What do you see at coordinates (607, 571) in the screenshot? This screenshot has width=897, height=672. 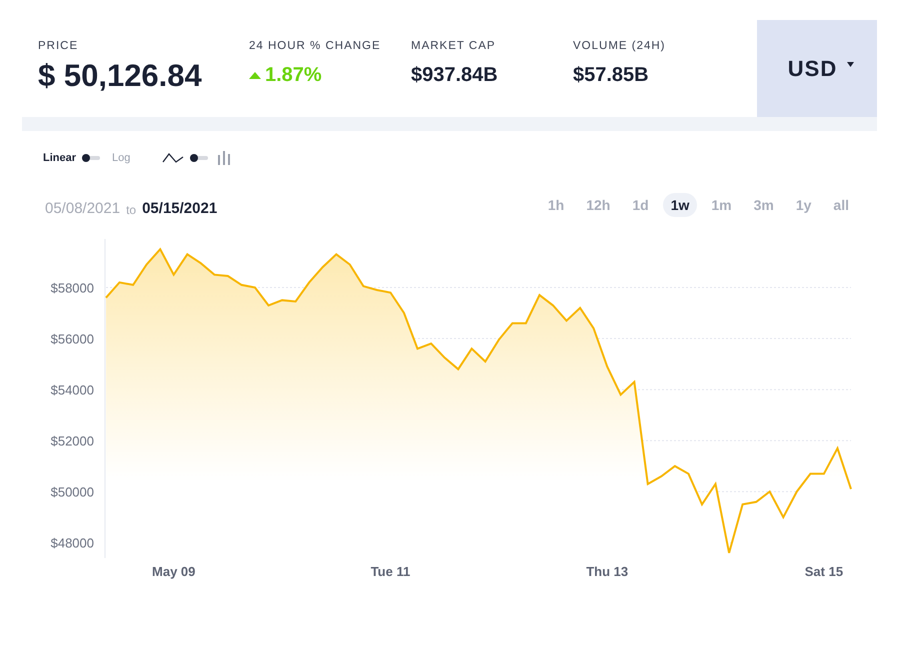 I see `x-axis-label: Thu 13` at bounding box center [607, 571].